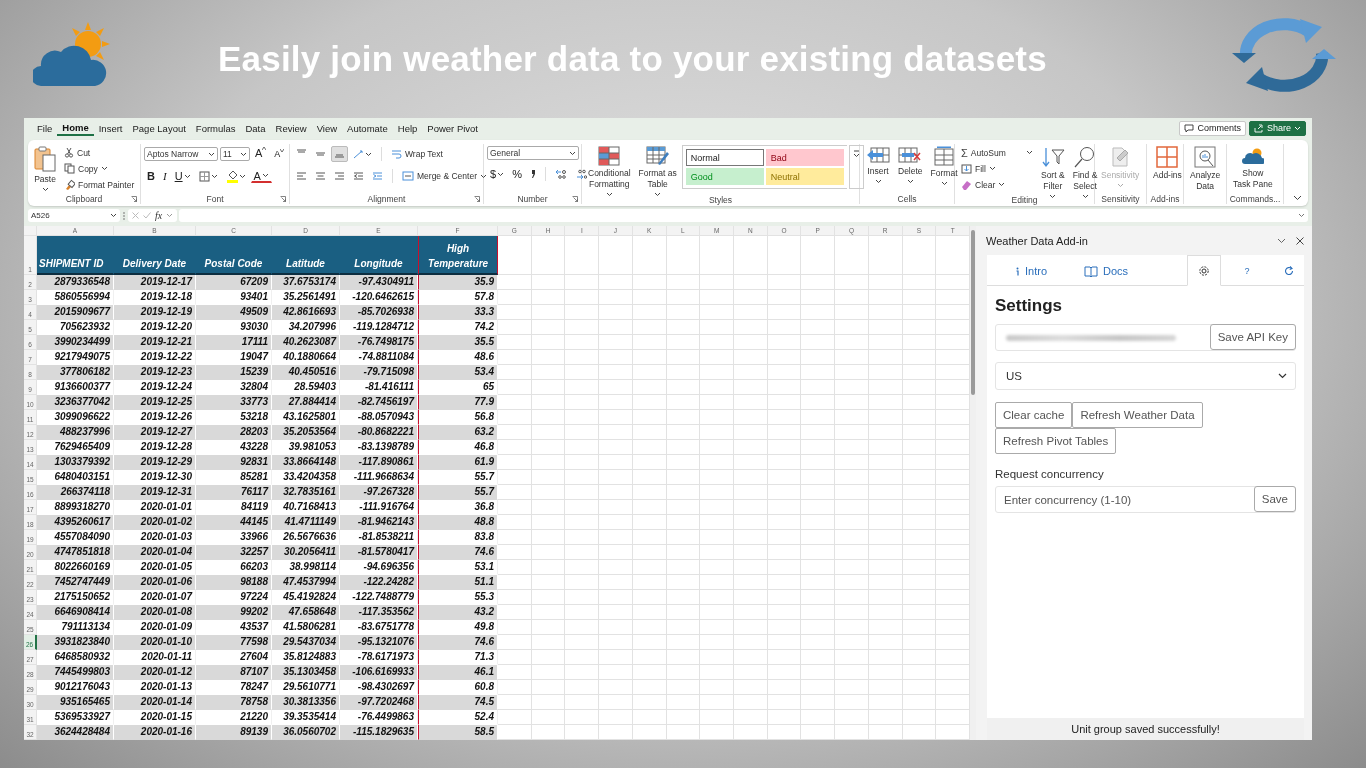 The image size is (1366, 768). What do you see at coordinates (458, 402) in the screenshot?
I see `table-cell: 77.9` at bounding box center [458, 402].